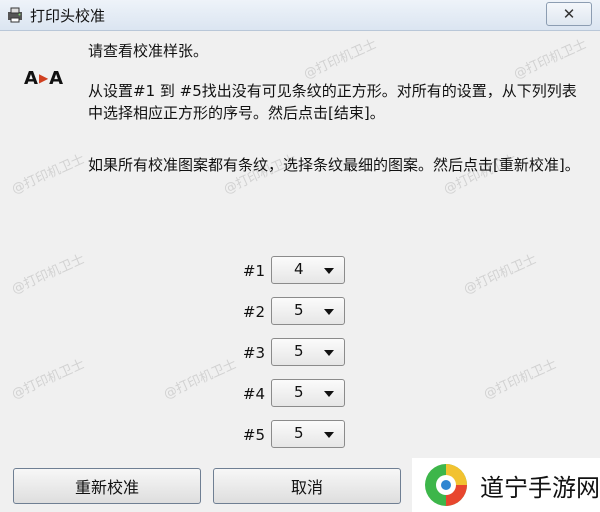 The height and width of the screenshot is (512, 600). Describe the element at coordinates (253, 394) in the screenshot. I see `setting-label: #4` at that location.